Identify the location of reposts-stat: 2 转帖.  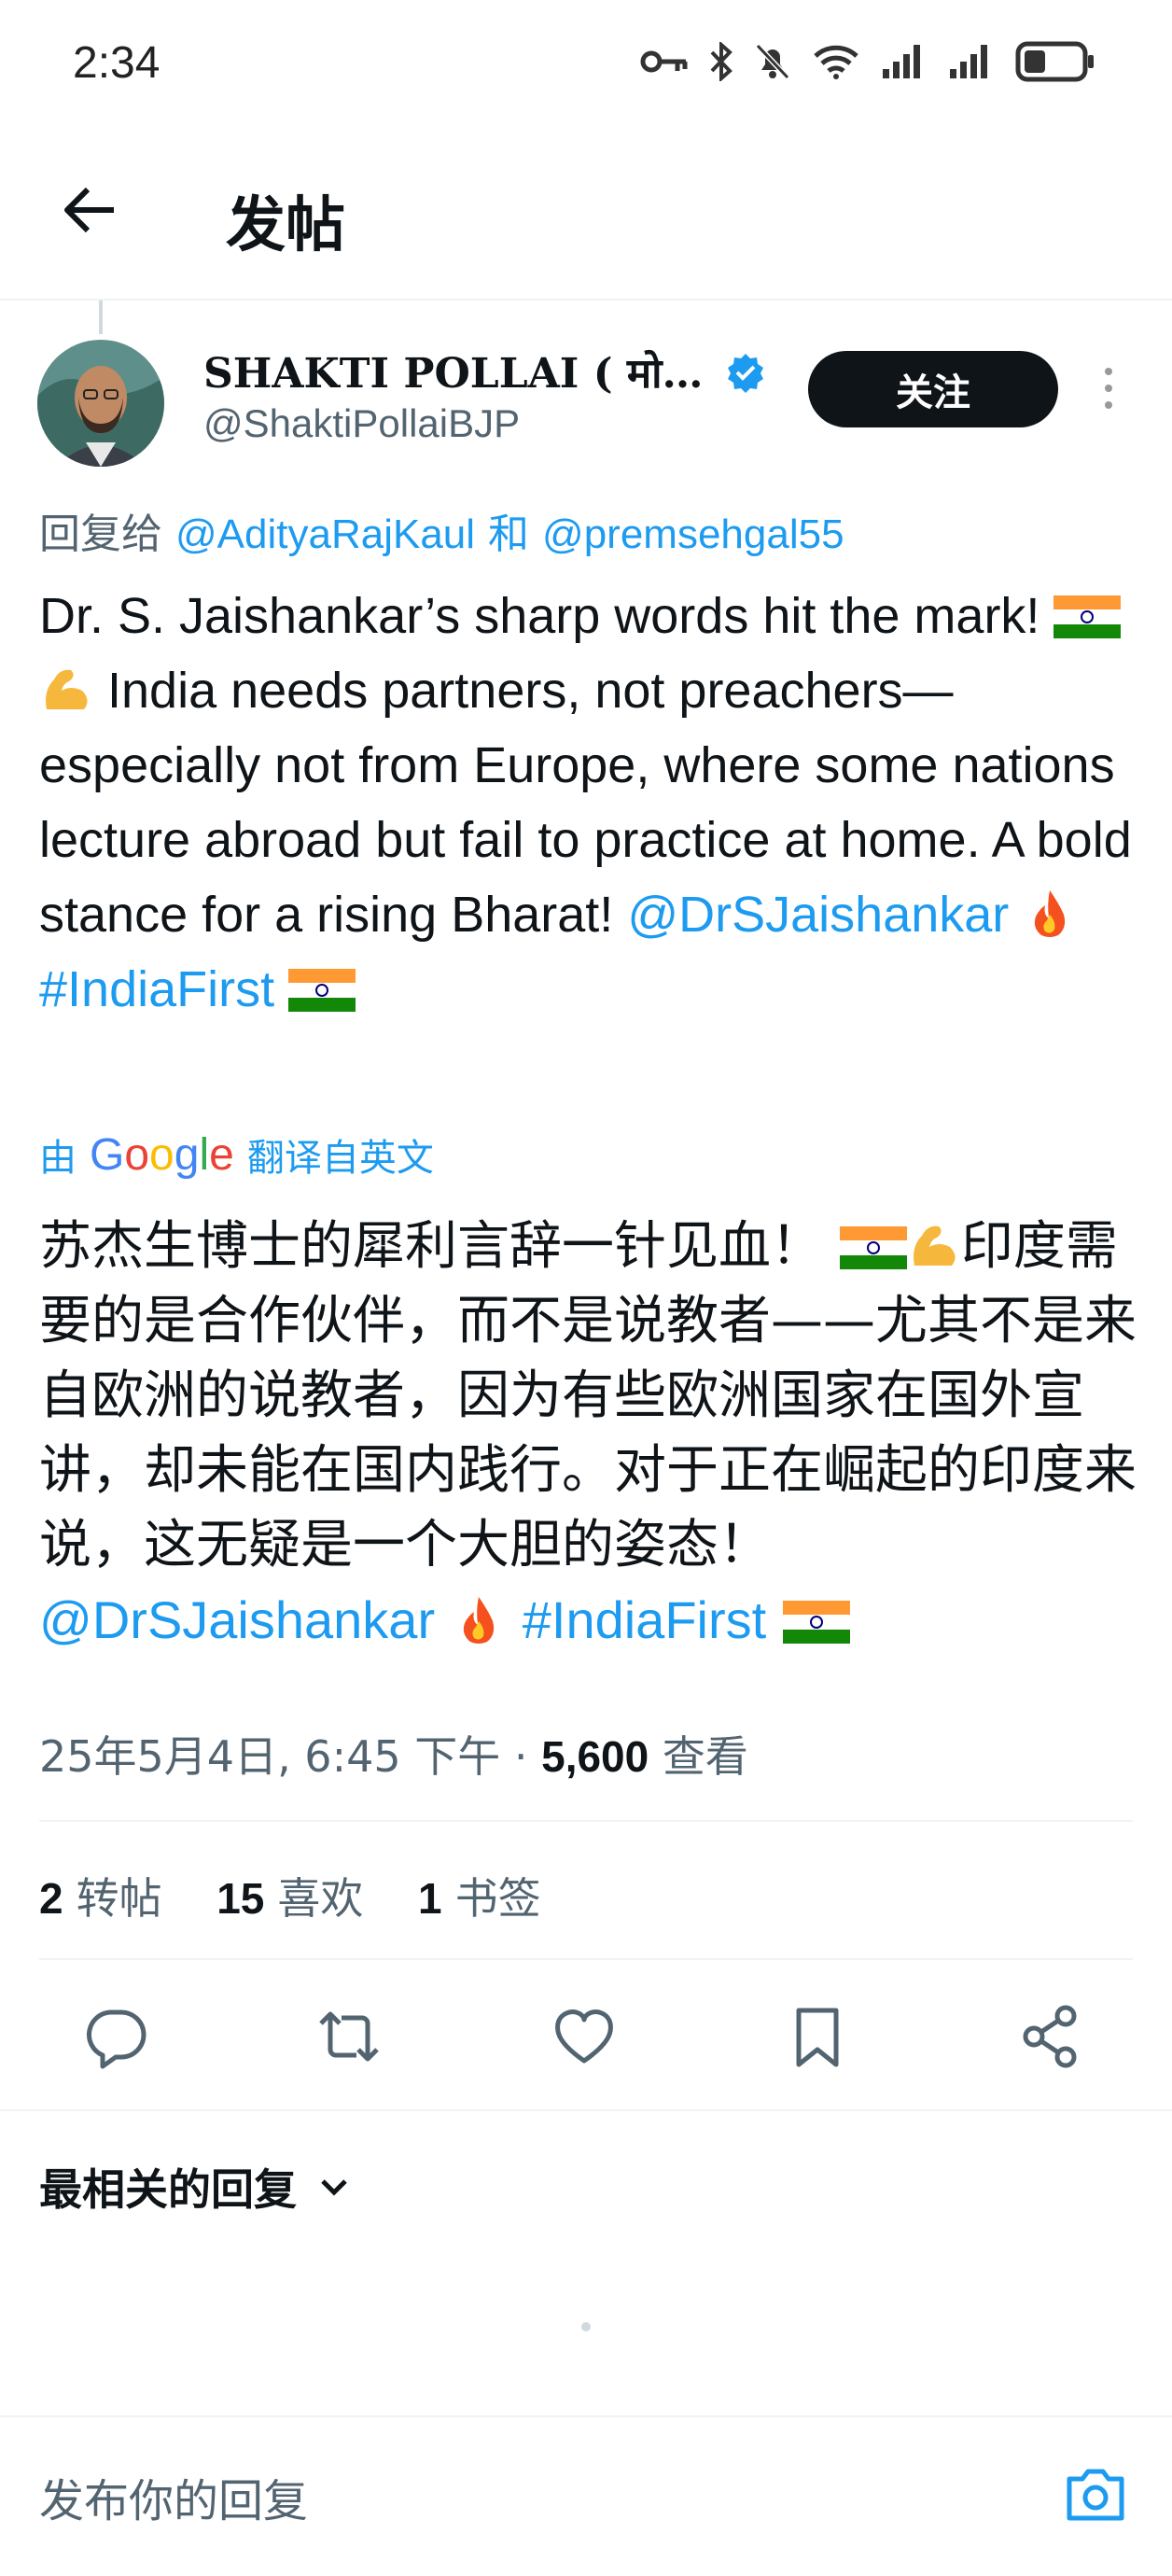
(100, 1898).